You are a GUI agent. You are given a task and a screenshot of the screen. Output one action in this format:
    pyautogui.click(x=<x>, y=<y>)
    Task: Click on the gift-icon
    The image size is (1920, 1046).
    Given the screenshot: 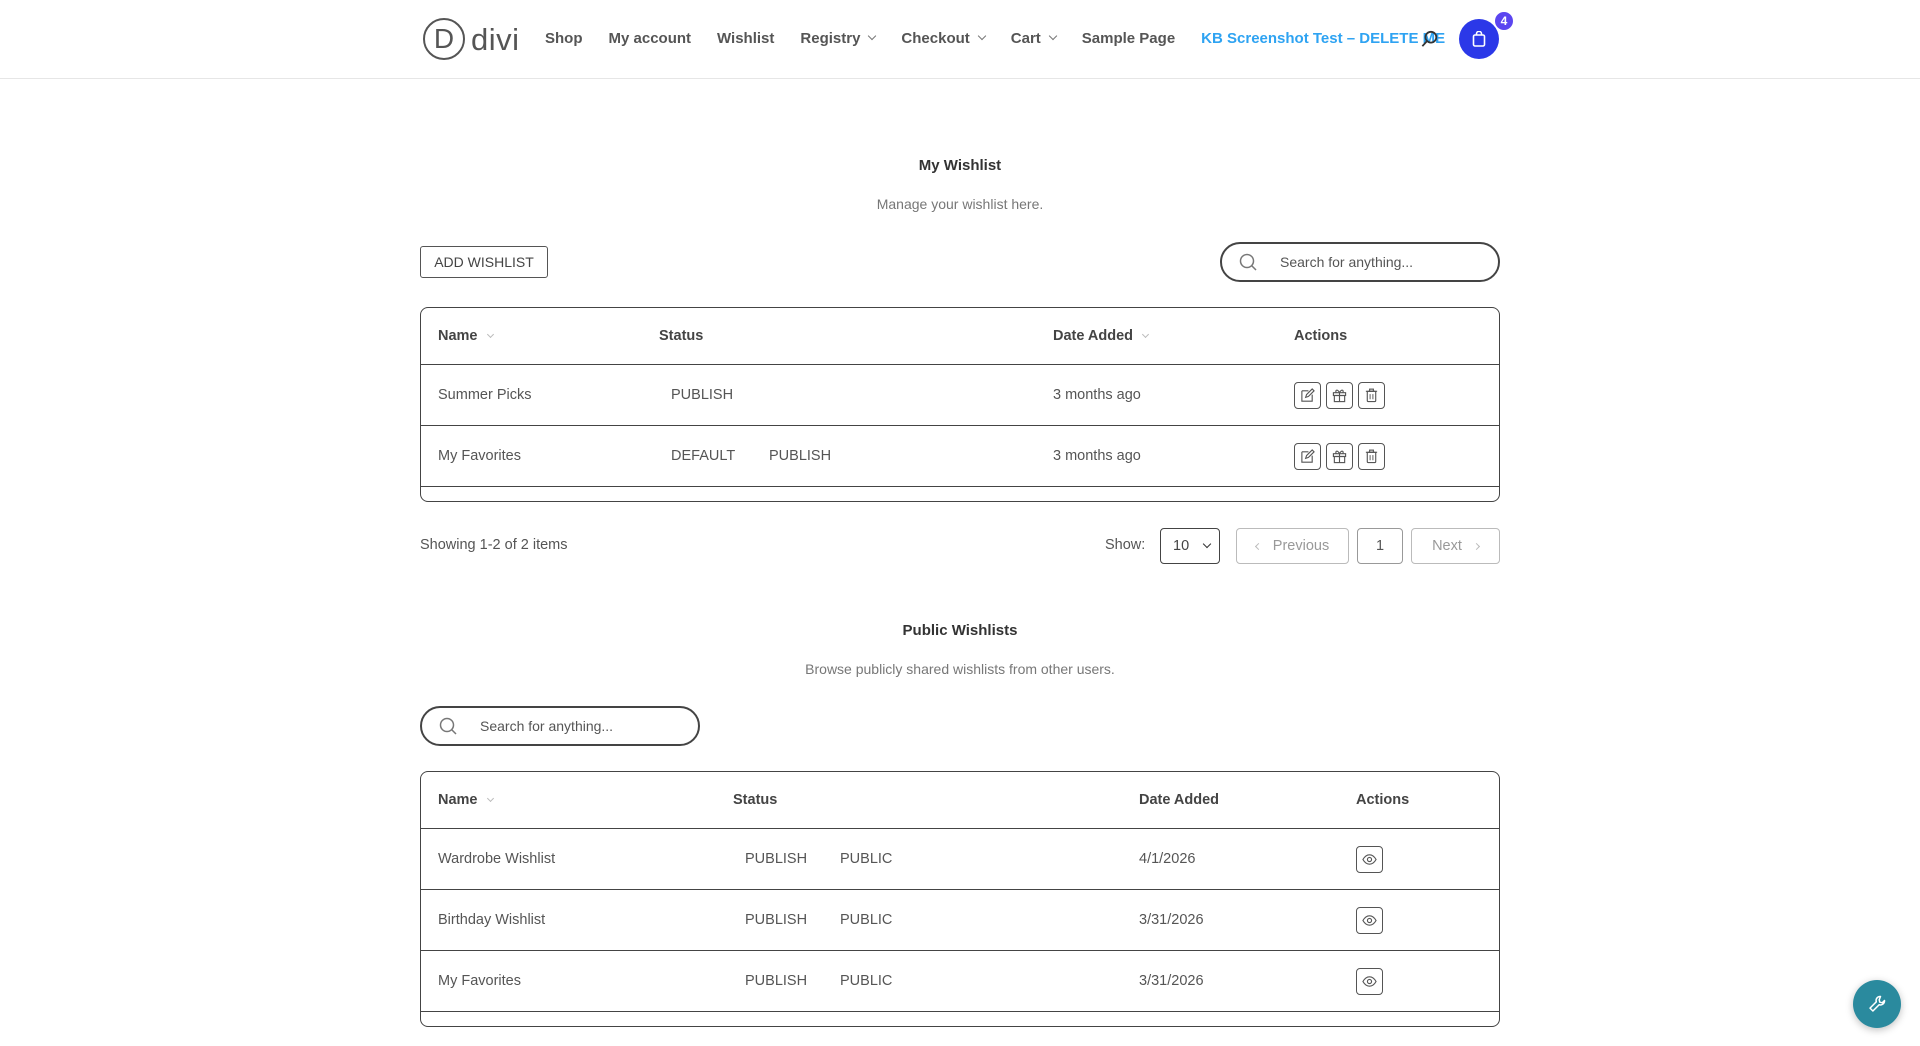 What is the action you would take?
    pyautogui.click(x=1339, y=456)
    